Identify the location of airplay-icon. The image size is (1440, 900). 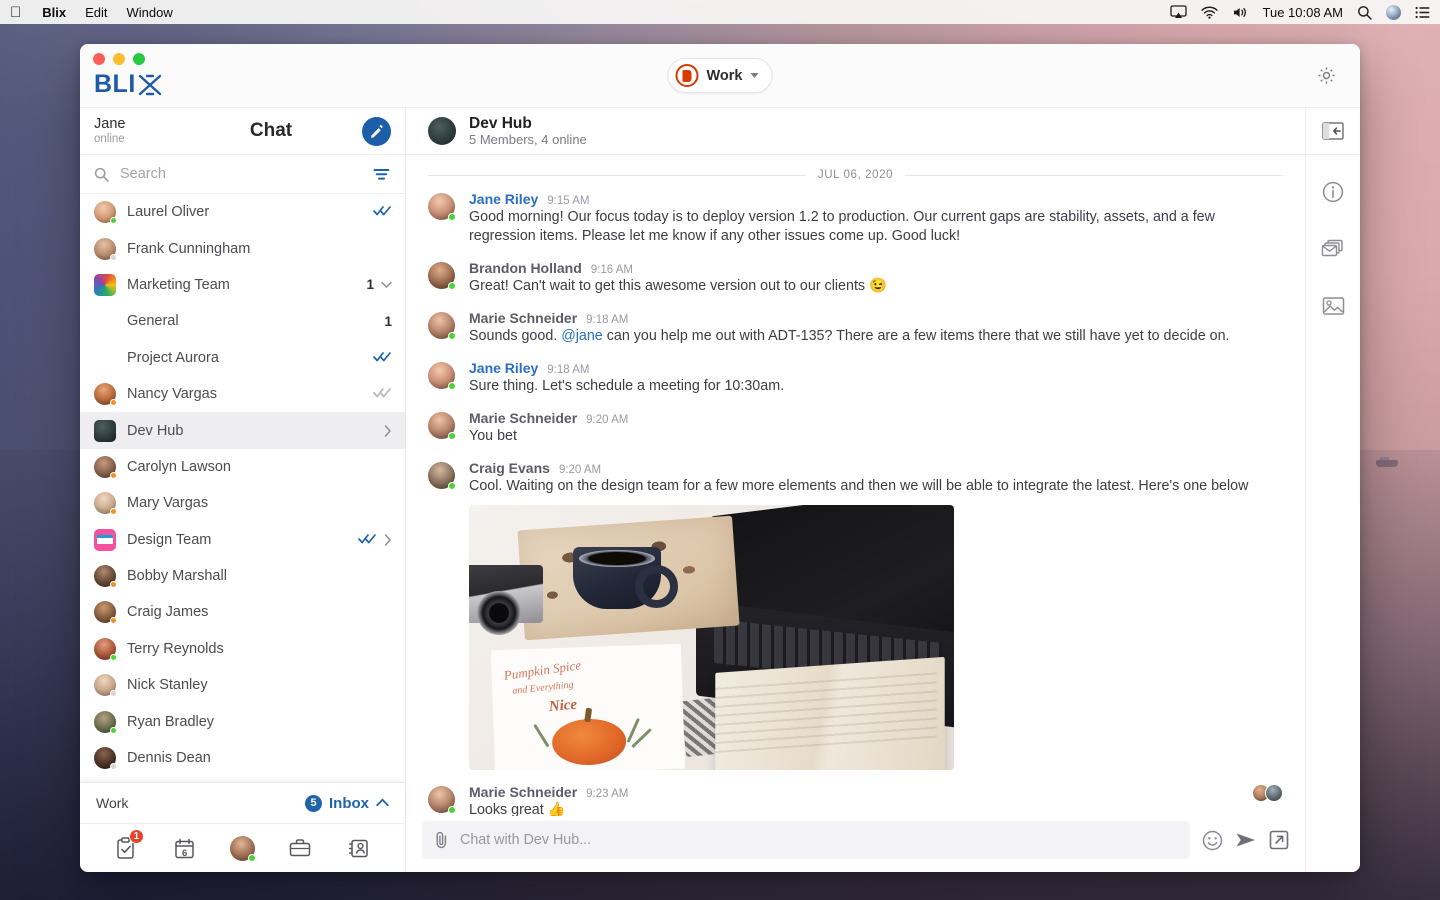
(1178, 12).